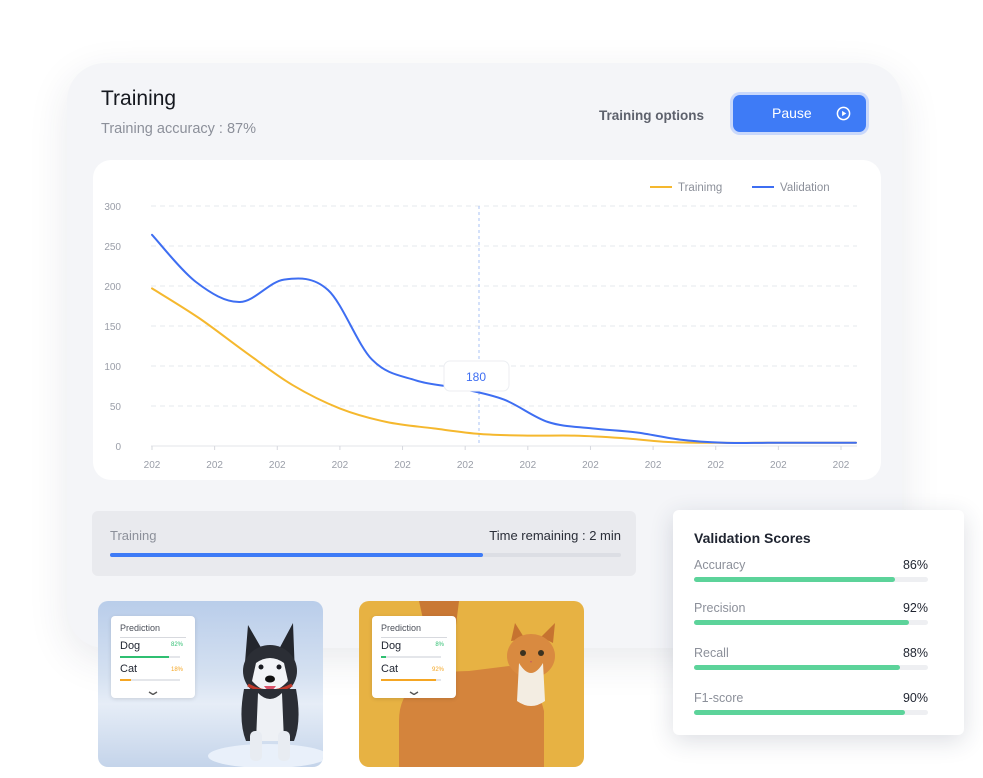 The height and width of the screenshot is (778, 983). What do you see at coordinates (818, 706) in the screenshot?
I see `score-row-f1: F1-score 90%` at bounding box center [818, 706].